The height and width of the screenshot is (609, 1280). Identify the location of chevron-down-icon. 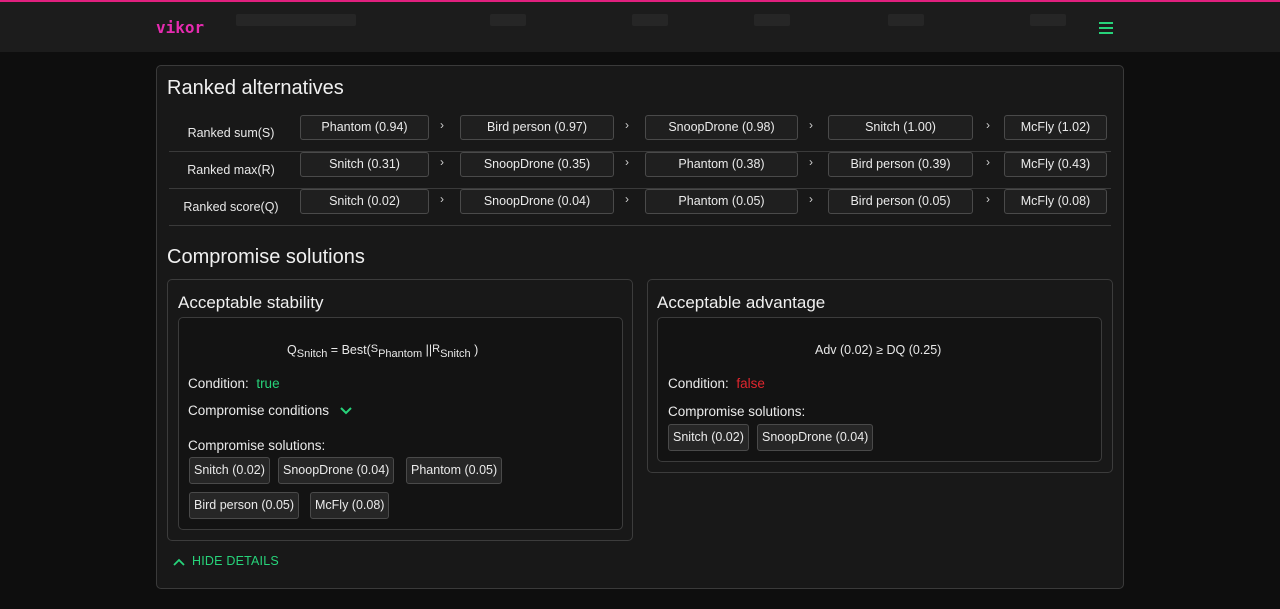
(346, 411).